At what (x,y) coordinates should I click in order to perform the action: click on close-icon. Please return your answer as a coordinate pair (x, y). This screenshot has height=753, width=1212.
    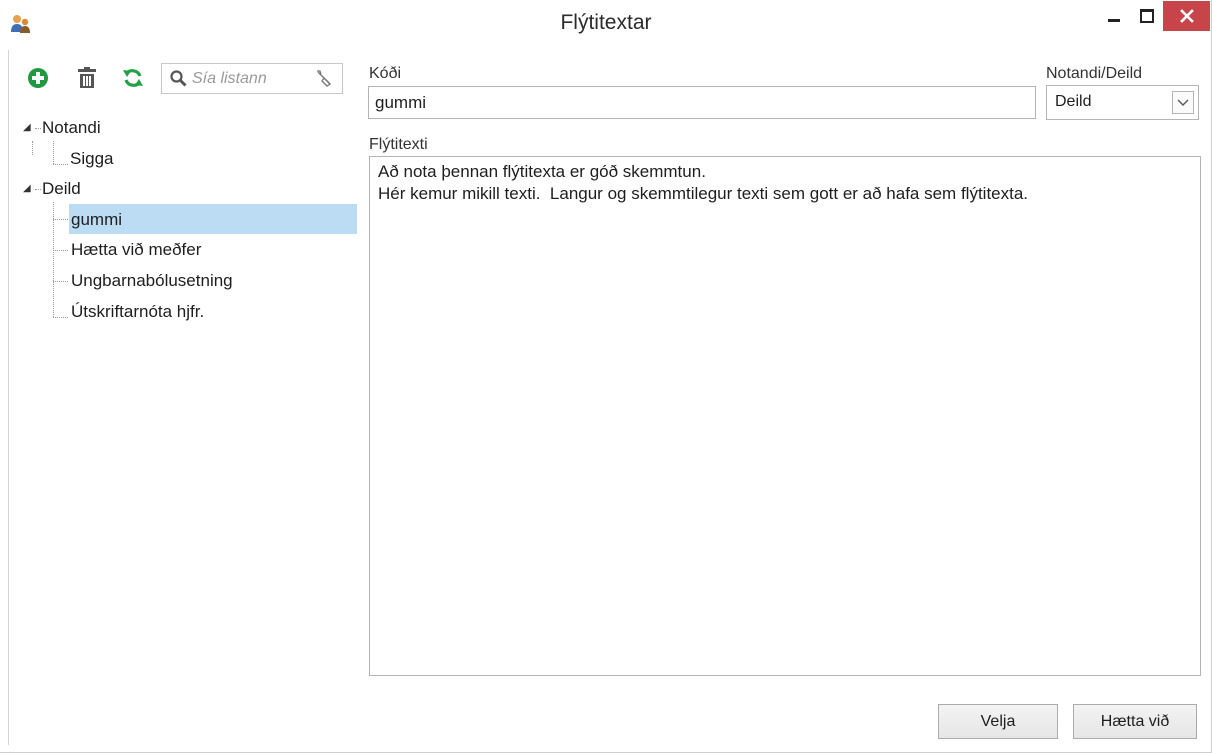
    Looking at the image, I should click on (1186, 16).